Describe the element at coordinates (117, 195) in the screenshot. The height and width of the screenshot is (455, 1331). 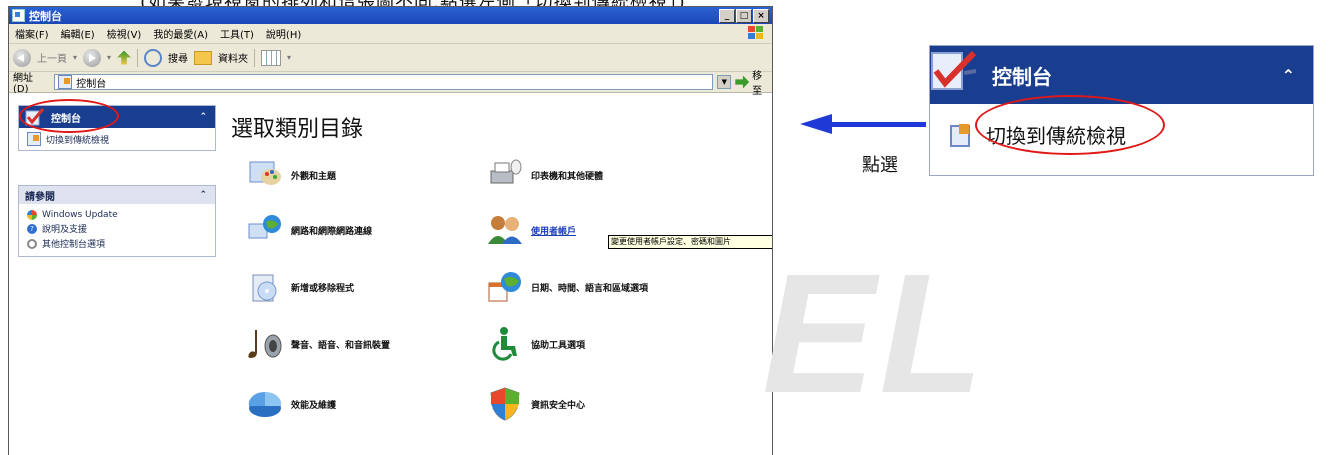
I see `see-also-header: 請參閱 ⌃` at that location.